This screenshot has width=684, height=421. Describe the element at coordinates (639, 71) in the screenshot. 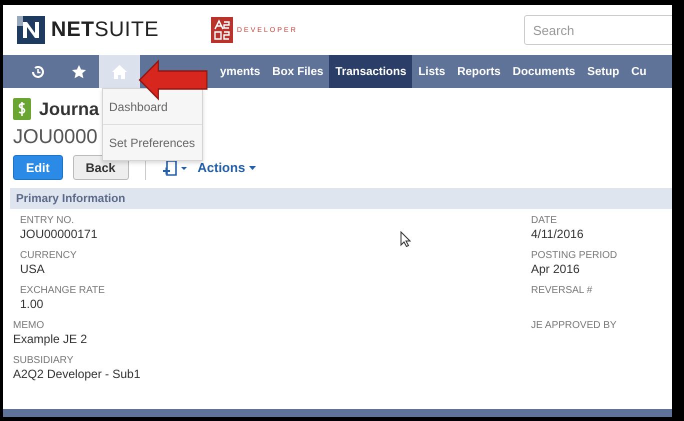

I see `nav-tab: Cu` at that location.